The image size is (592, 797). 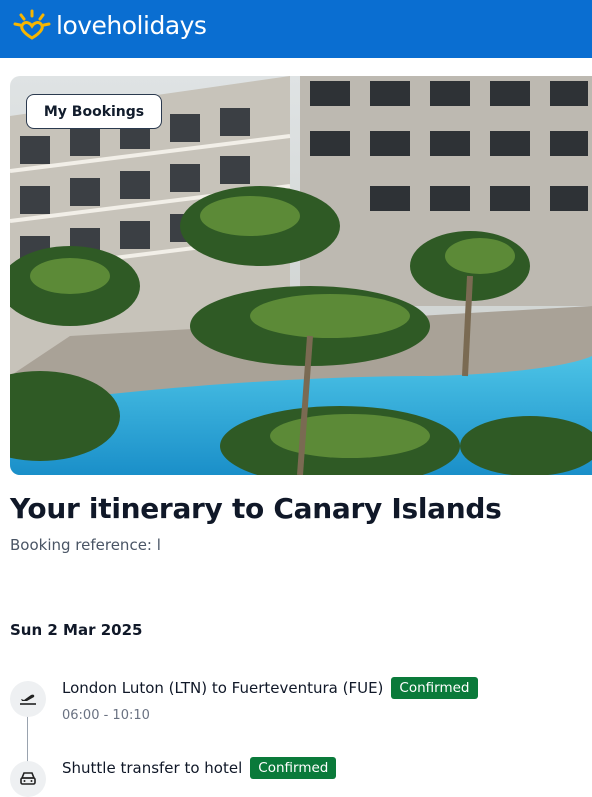 I want to click on car-icon, so click(x=28, y=779).